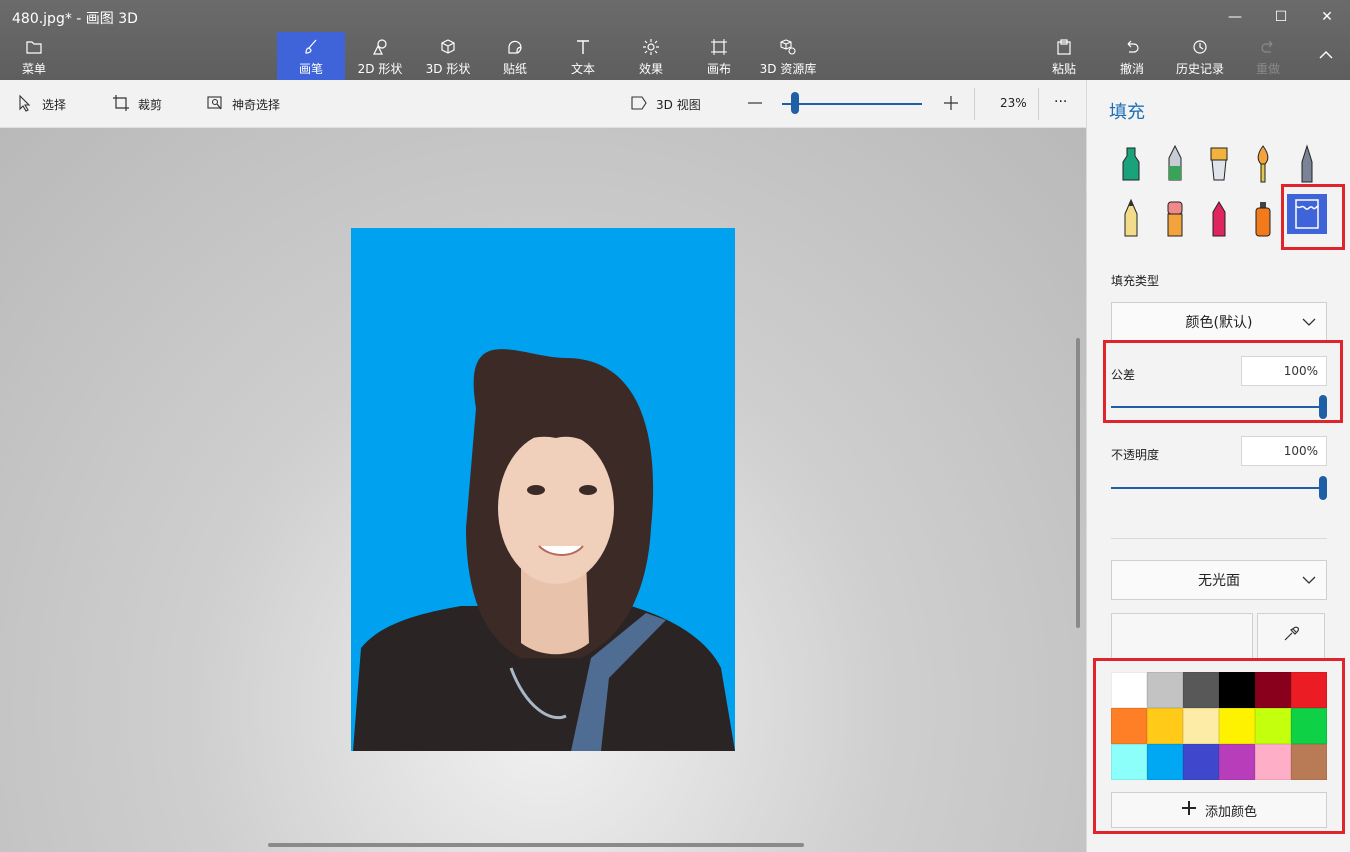 Image resolution: width=1350 pixels, height=852 pixels. Describe the element at coordinates (1323, 488) in the screenshot. I see `opacity-slider-thumb` at that location.